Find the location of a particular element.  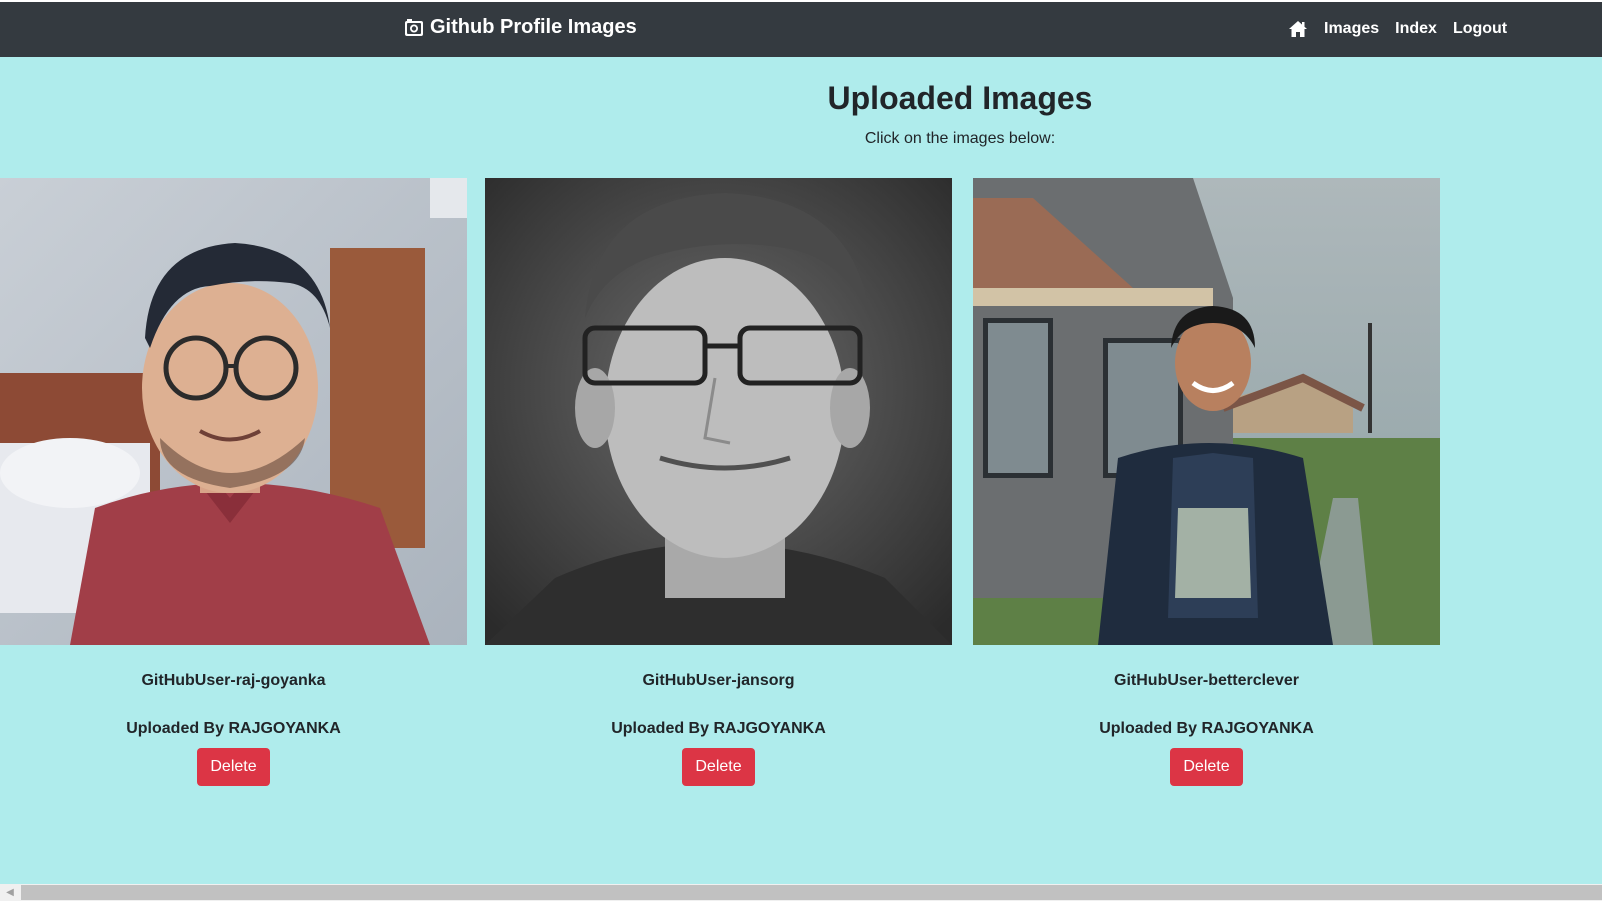

home-icon is located at coordinates (1298, 29).